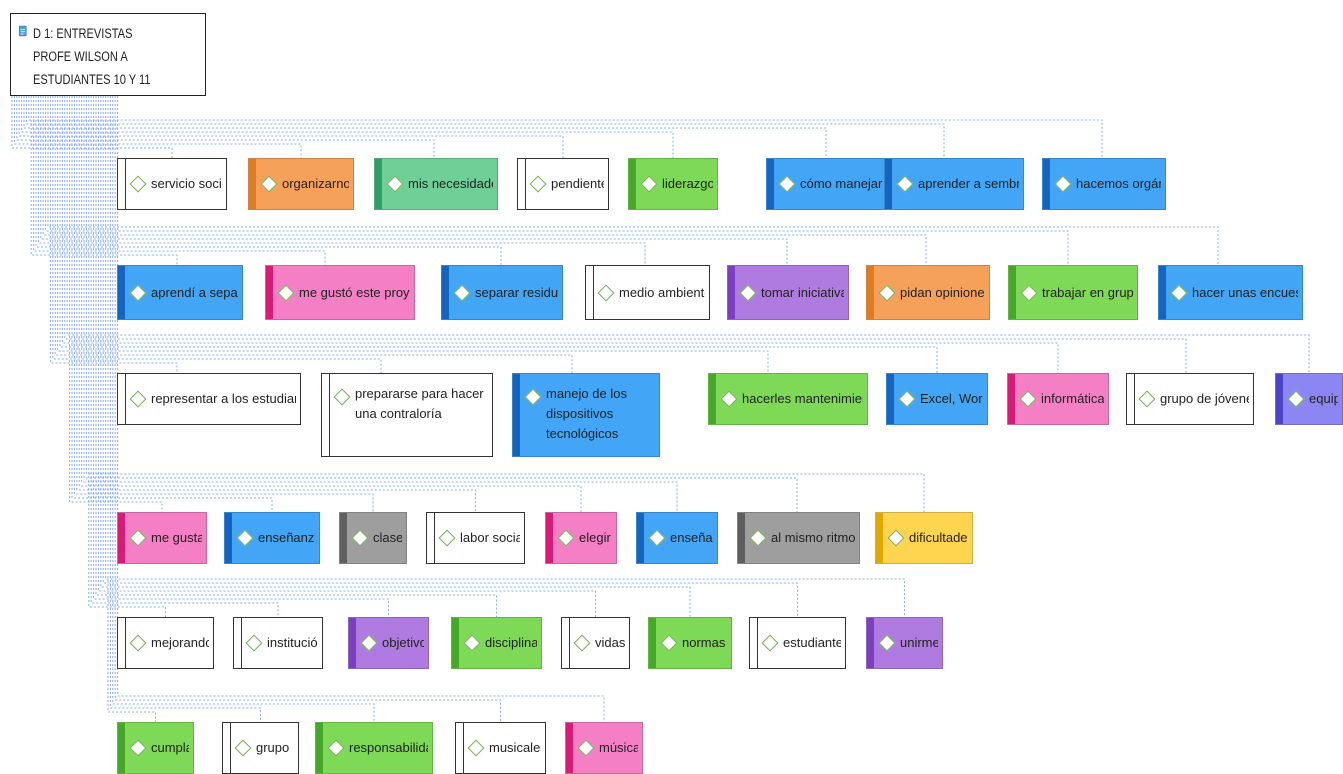 The width and height of the screenshot is (1343, 774). What do you see at coordinates (904, 643) in the screenshot?
I see `code-node: unirme` at bounding box center [904, 643].